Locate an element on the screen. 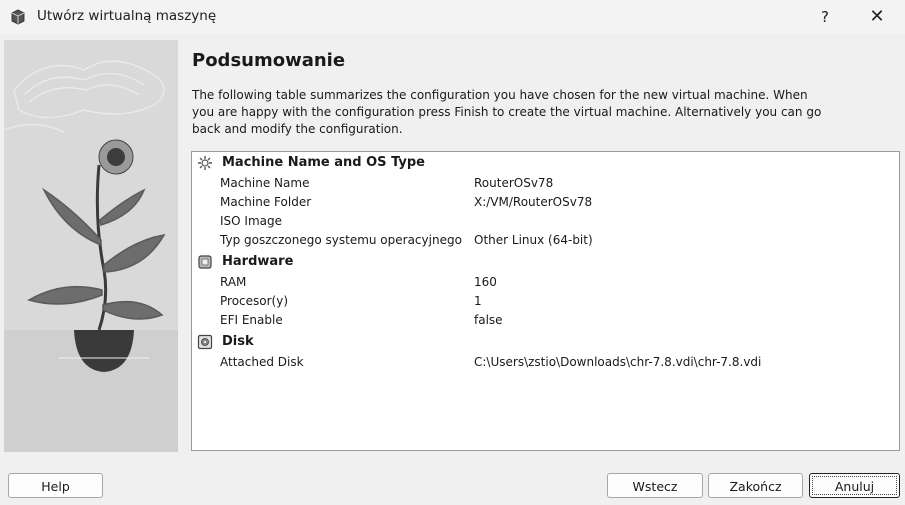 The width and height of the screenshot is (905, 505). section-title: Machine Name and OS Type is located at coordinates (323, 162).